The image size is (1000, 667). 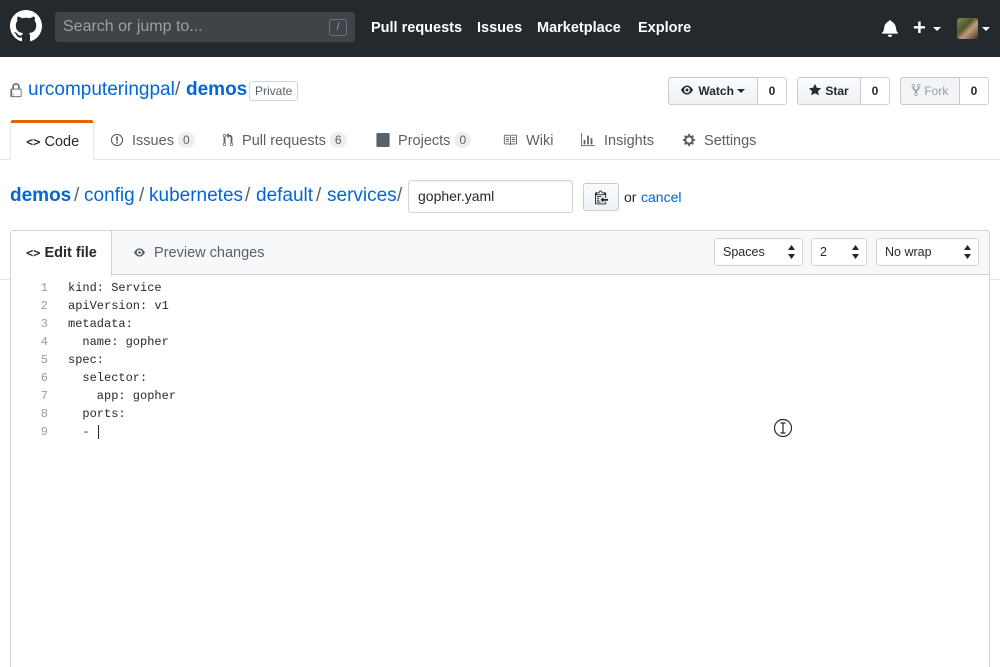 What do you see at coordinates (44, 288) in the screenshot?
I see `line-number: 1` at bounding box center [44, 288].